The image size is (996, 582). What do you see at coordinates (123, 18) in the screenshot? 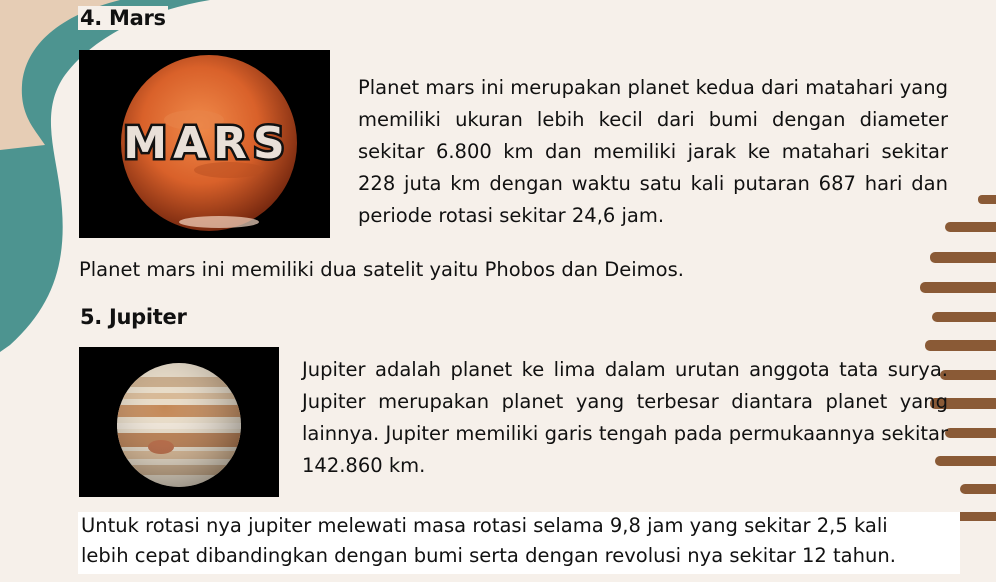
I see `mars-heading: 4. Mars` at bounding box center [123, 18].